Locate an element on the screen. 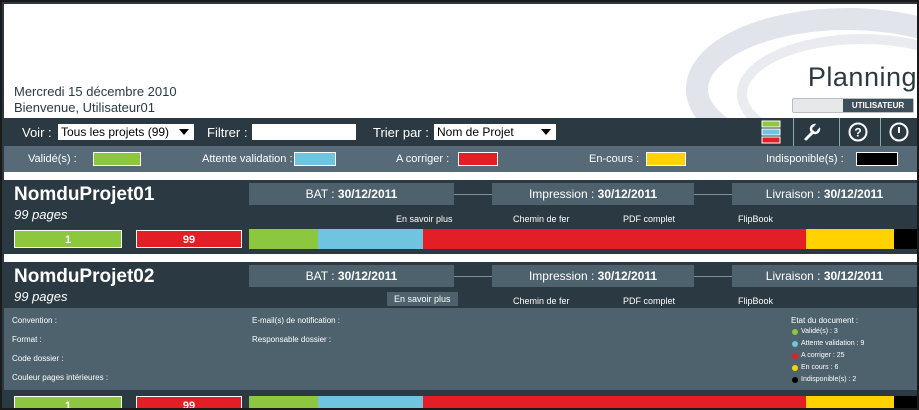 The height and width of the screenshot is (410, 919). page-title: Planning is located at coordinates (862, 77).